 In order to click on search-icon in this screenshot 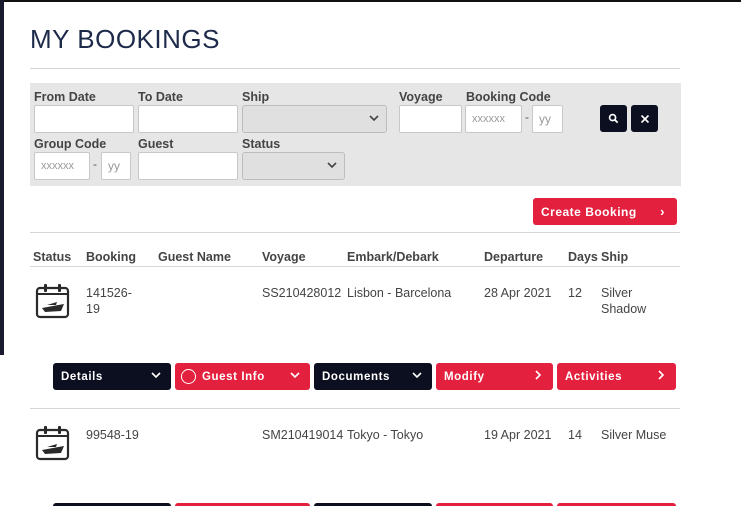, I will do `click(613, 118)`.